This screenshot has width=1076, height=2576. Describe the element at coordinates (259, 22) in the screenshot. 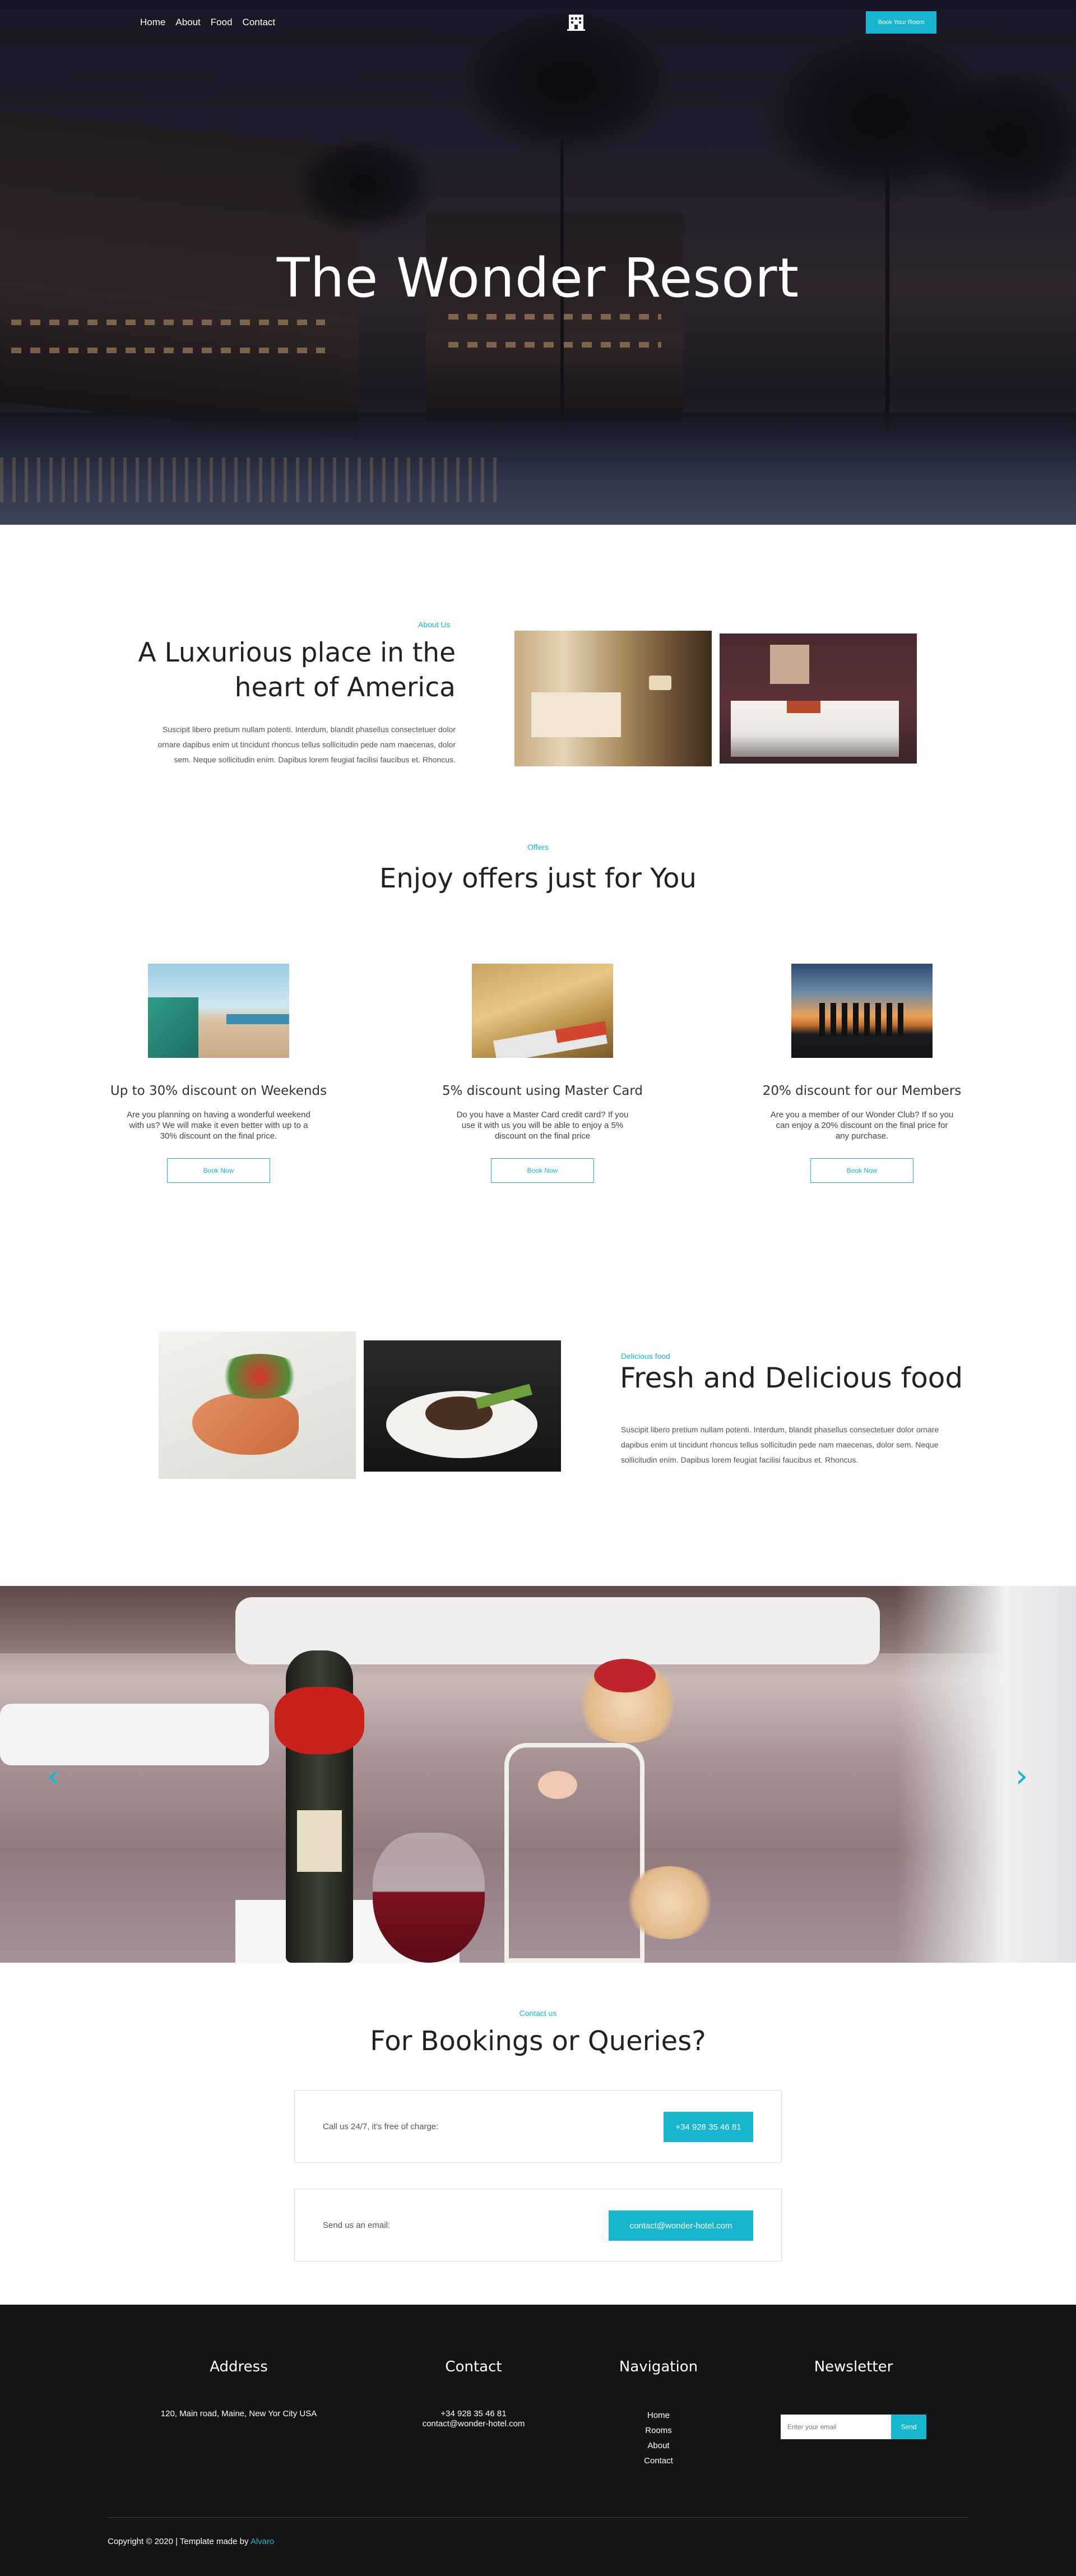

I see `nav-link-contact: Contact` at that location.